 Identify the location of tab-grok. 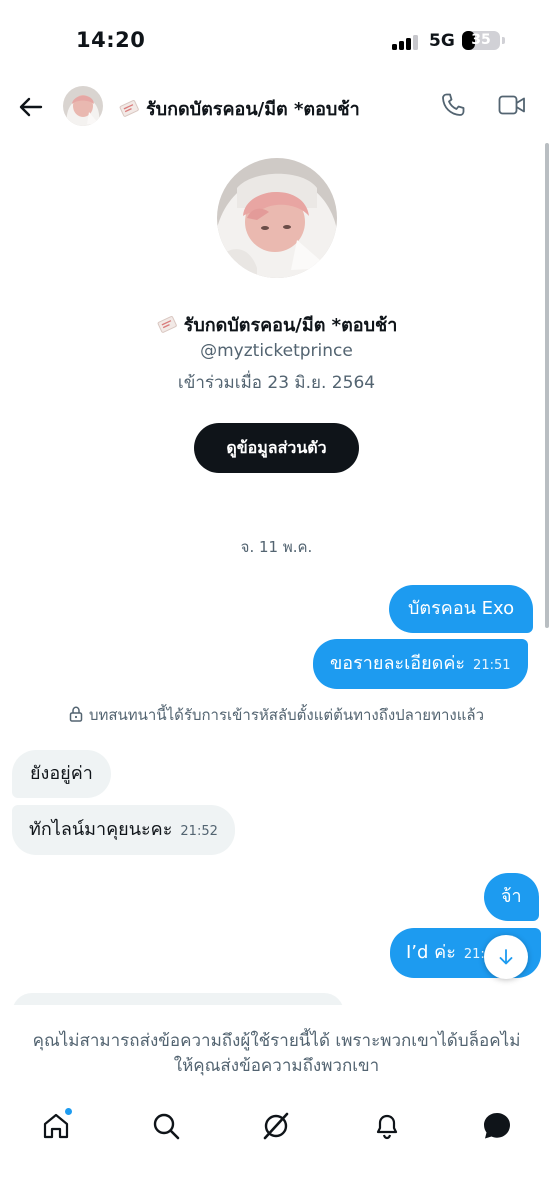
(276, 1126).